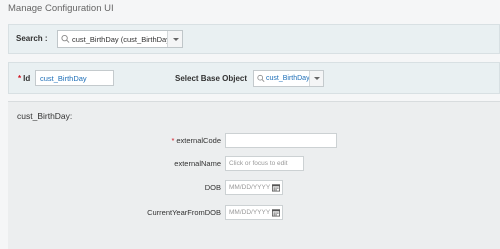  I want to click on page-title: Manage Configuration UI, so click(61, 8).